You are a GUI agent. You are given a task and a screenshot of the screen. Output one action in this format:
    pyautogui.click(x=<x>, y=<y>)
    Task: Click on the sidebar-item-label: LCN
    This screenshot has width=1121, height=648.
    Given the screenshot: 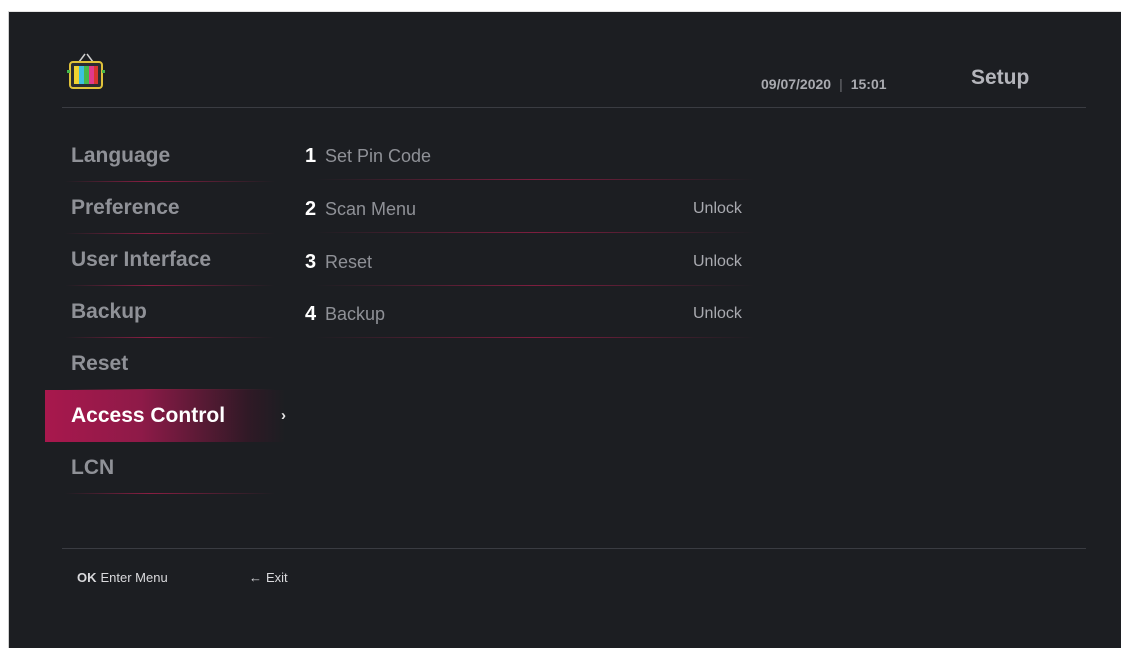 What is the action you would take?
    pyautogui.click(x=93, y=467)
    